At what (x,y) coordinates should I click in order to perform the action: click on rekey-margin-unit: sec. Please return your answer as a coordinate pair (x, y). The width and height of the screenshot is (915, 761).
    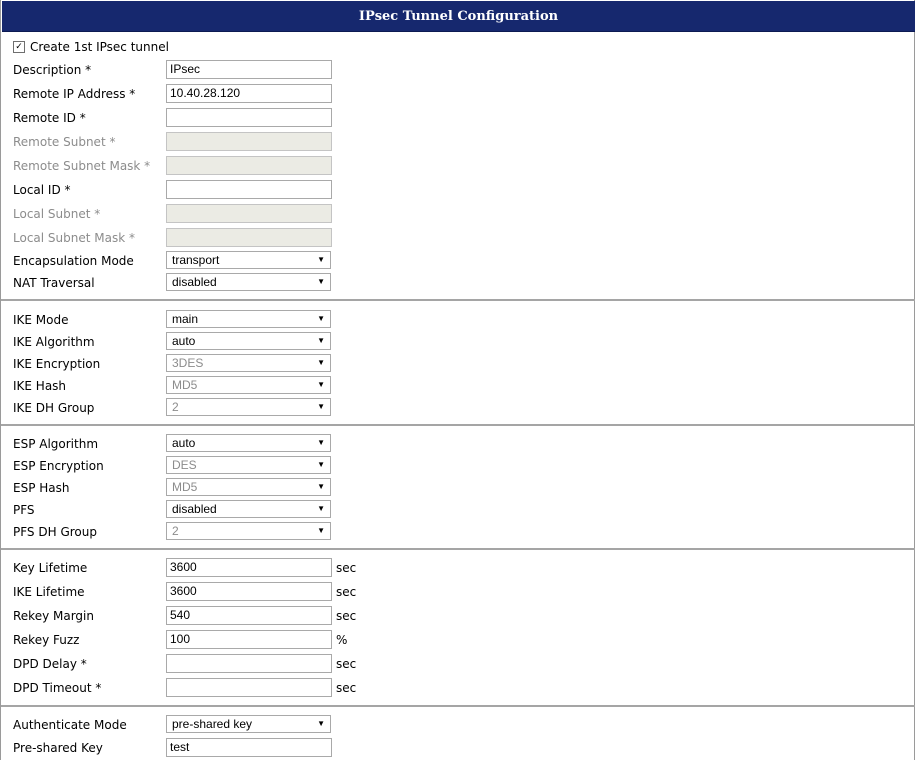
    Looking at the image, I should click on (346, 616).